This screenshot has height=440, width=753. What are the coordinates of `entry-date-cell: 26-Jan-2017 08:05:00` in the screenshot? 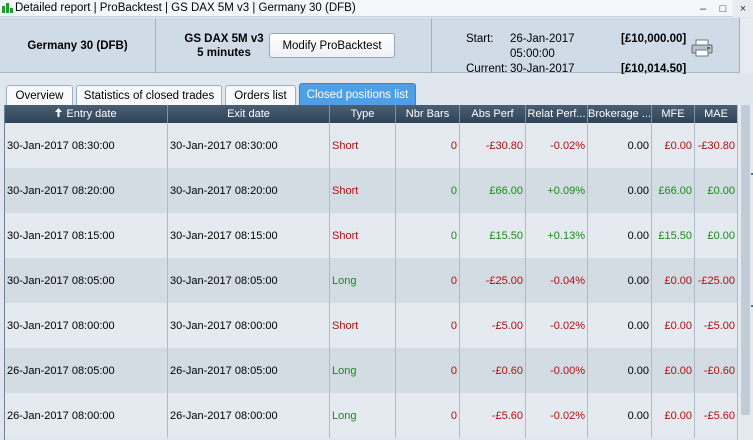 It's located at (86, 370).